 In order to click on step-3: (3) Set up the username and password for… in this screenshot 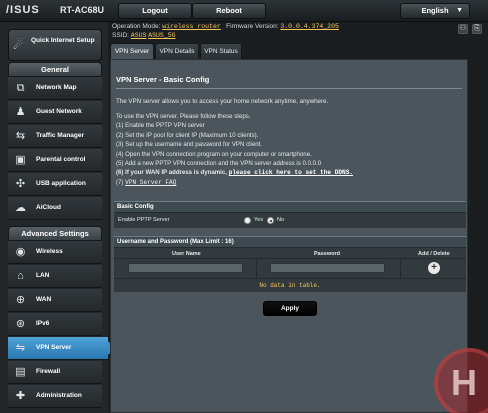, I will do `click(189, 145)`.